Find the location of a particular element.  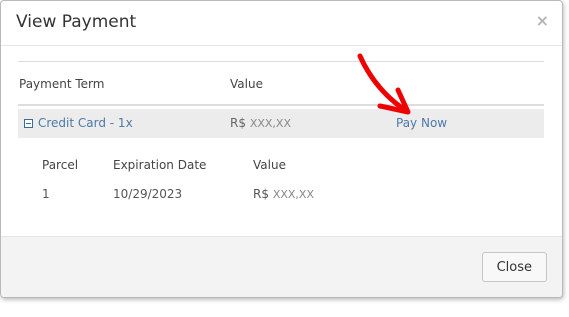

pay-now-link: Pay Now is located at coordinates (421, 123).